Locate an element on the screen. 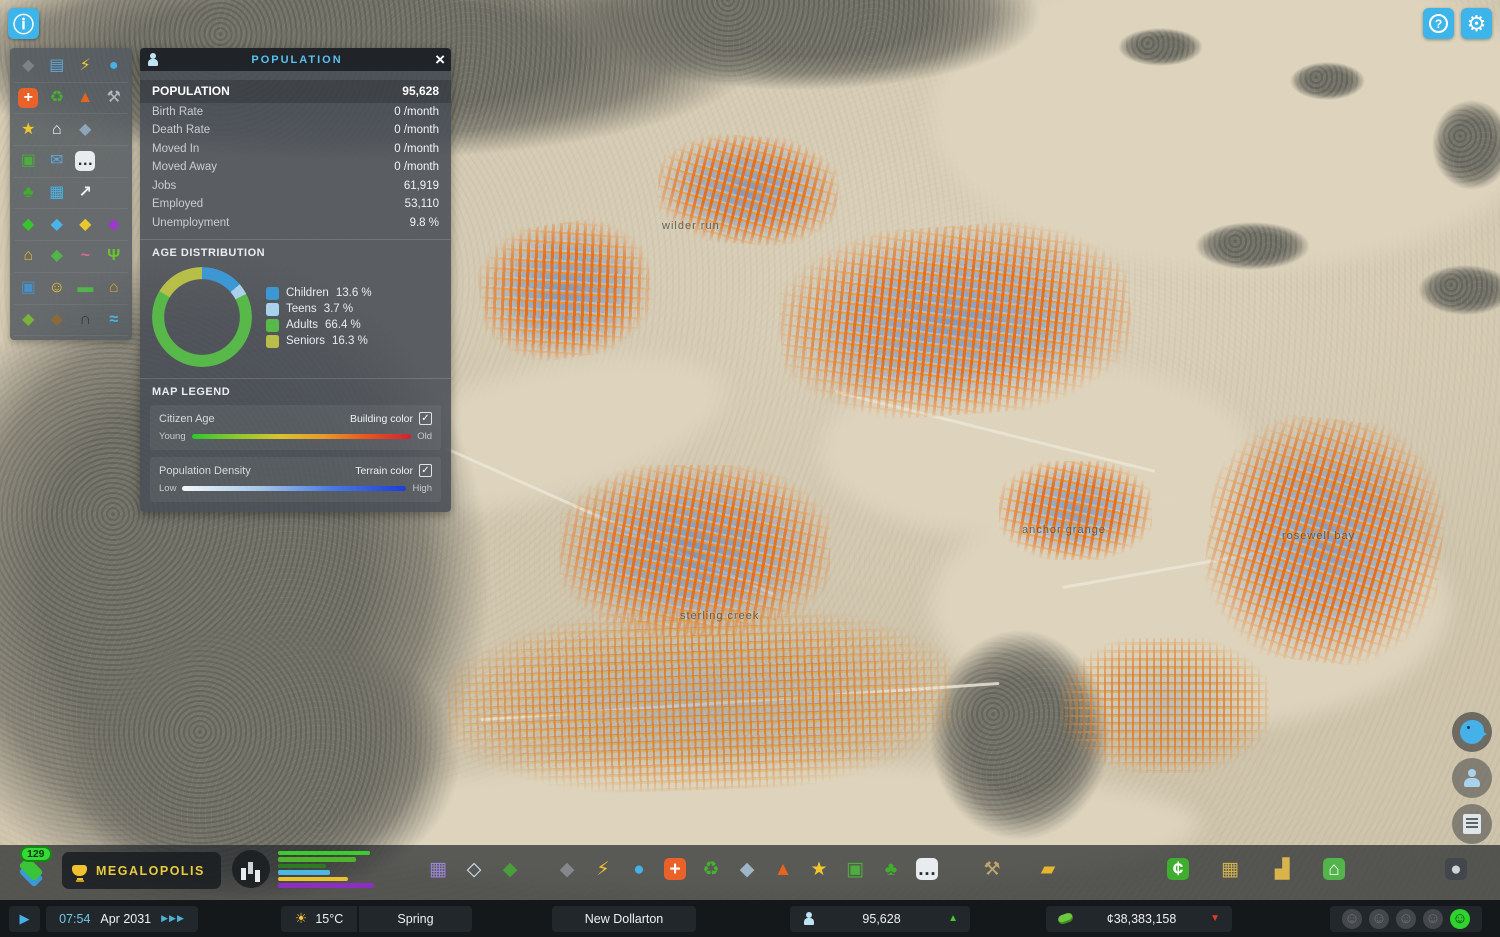 This screenshot has height=937, width=1500. zone-demand-chip is located at coordinates (305, 869).